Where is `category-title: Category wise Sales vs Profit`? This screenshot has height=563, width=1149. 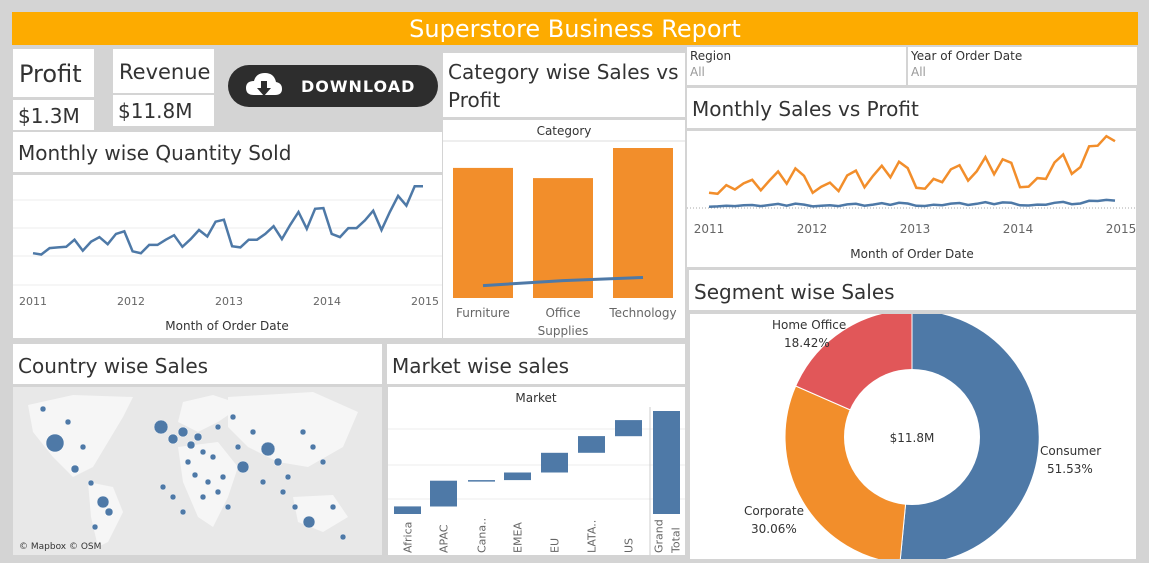 category-title: Category wise Sales vs Profit is located at coordinates (563, 86).